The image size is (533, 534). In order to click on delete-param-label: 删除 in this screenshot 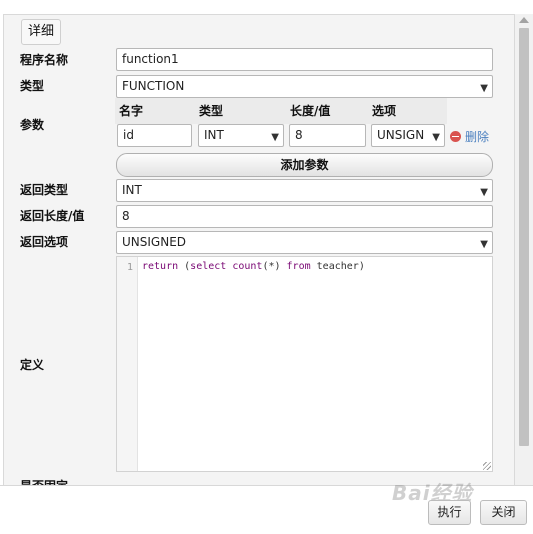, I will do `click(477, 137)`.